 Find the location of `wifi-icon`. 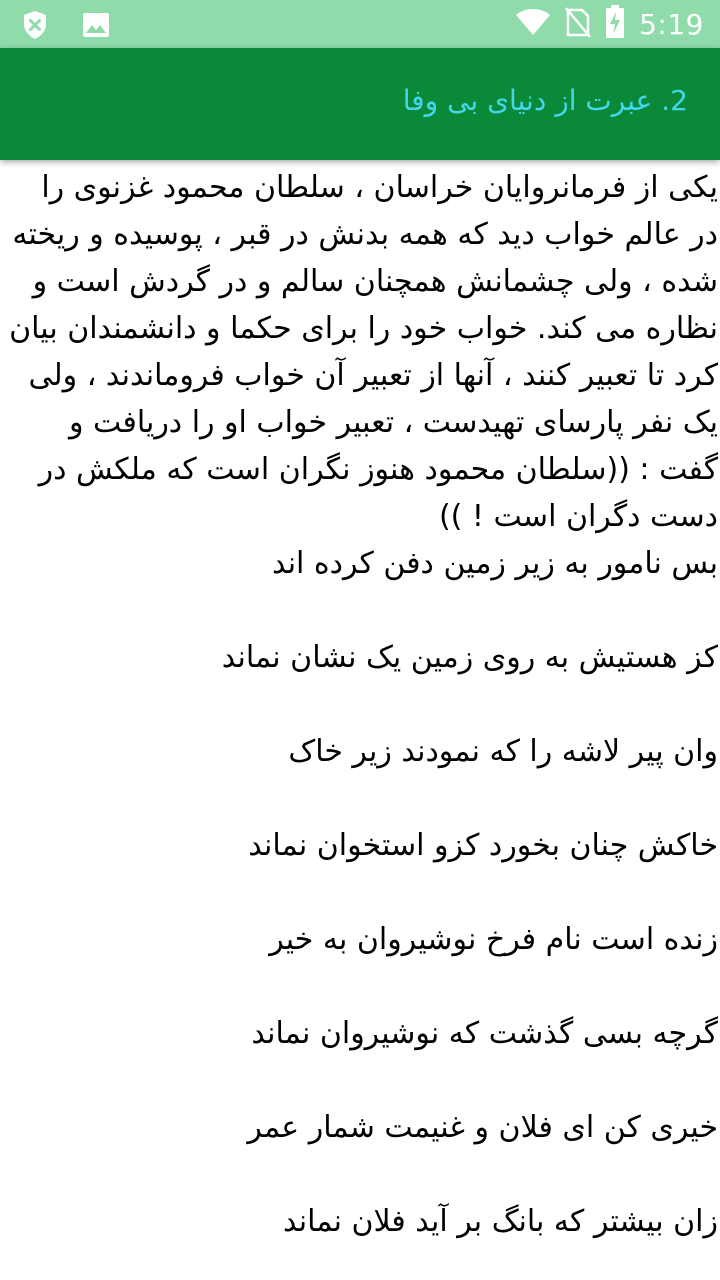

wifi-icon is located at coordinates (533, 24).